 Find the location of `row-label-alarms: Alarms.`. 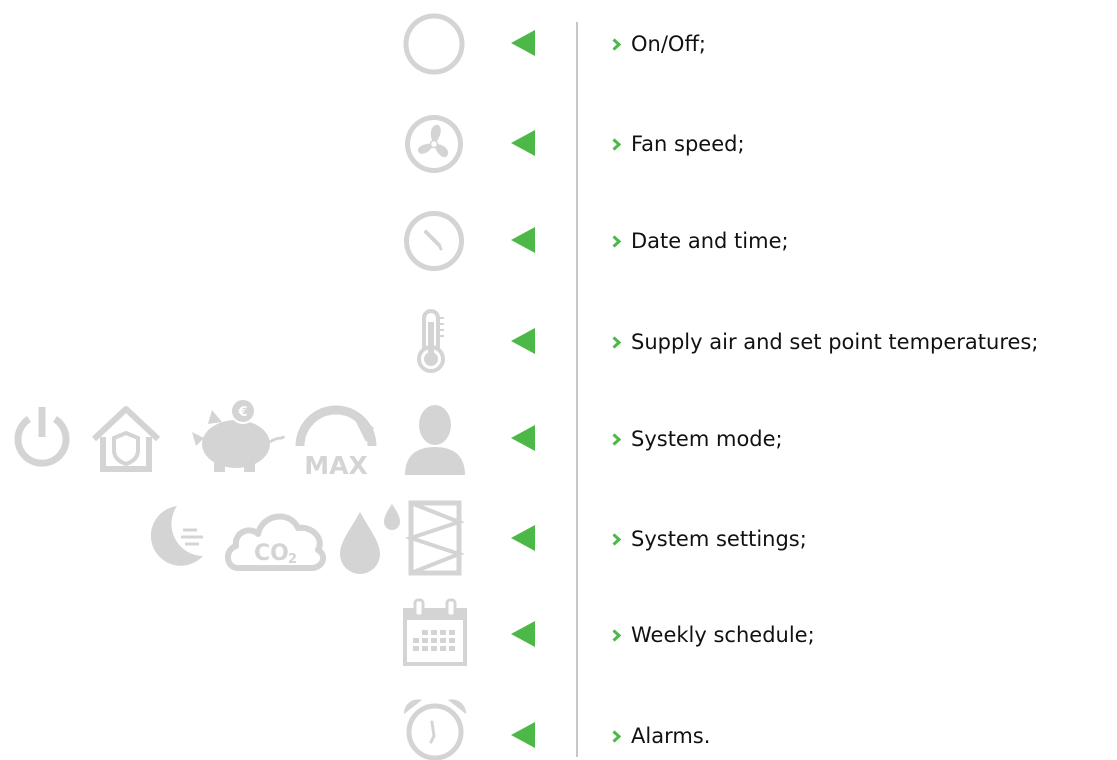

row-label-alarms: Alarms. is located at coordinates (661, 736).